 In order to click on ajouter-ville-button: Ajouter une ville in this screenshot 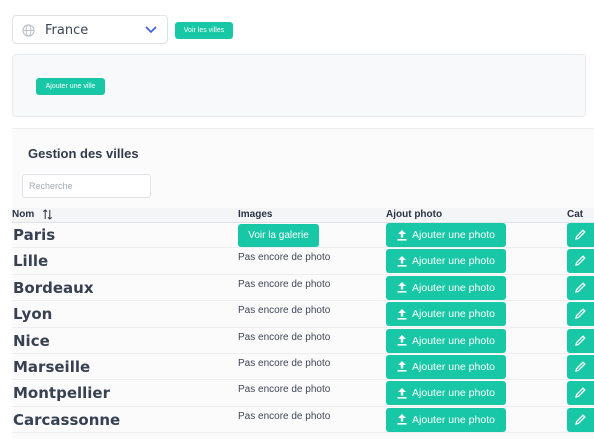, I will do `click(70, 86)`.